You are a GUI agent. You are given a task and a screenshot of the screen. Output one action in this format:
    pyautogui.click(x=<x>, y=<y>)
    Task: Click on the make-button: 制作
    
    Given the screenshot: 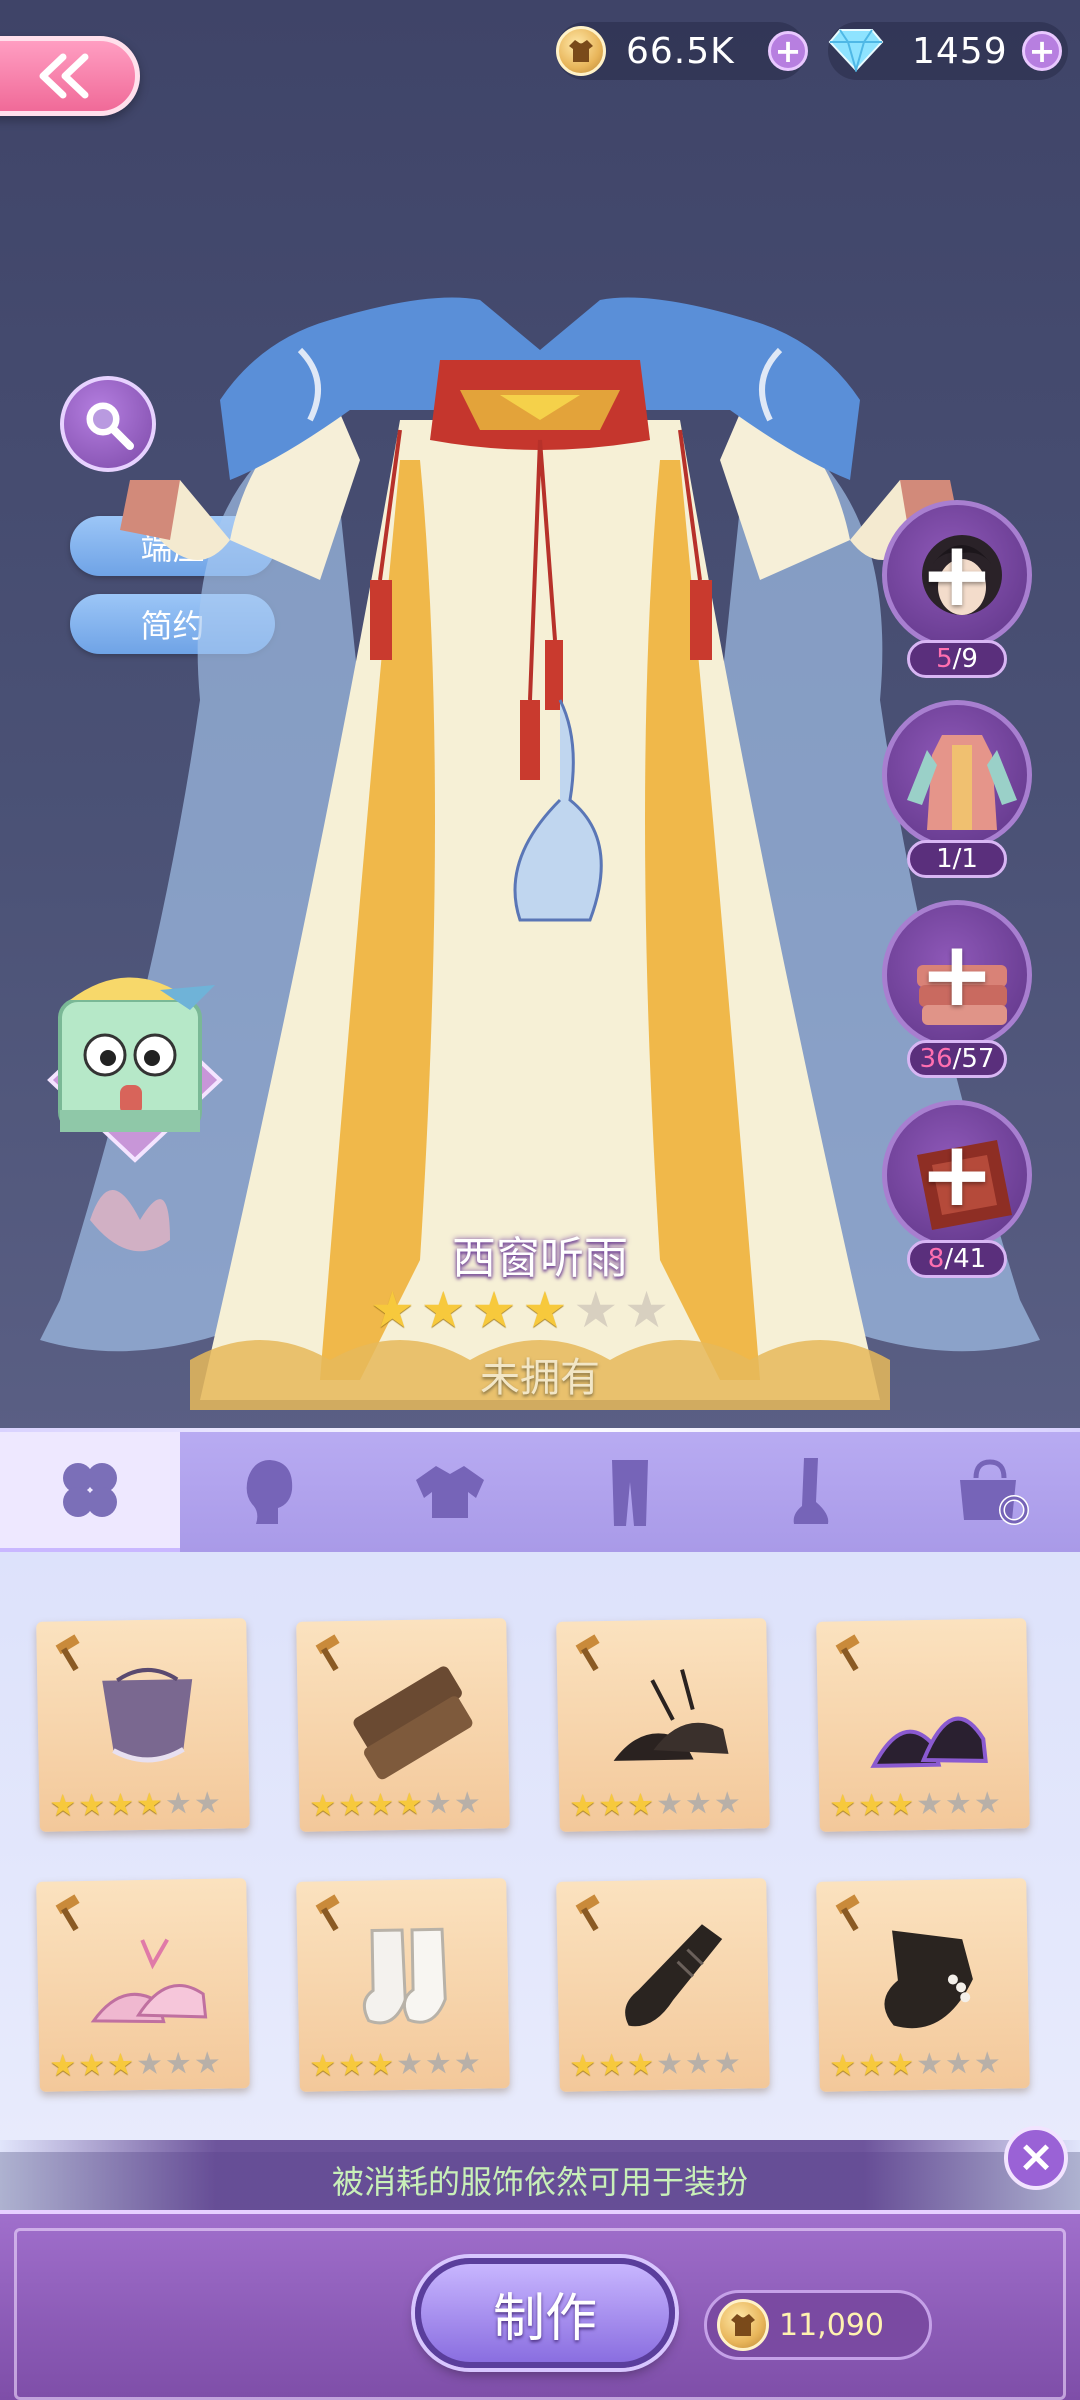 What is the action you would take?
    pyautogui.click(x=545, y=2313)
    